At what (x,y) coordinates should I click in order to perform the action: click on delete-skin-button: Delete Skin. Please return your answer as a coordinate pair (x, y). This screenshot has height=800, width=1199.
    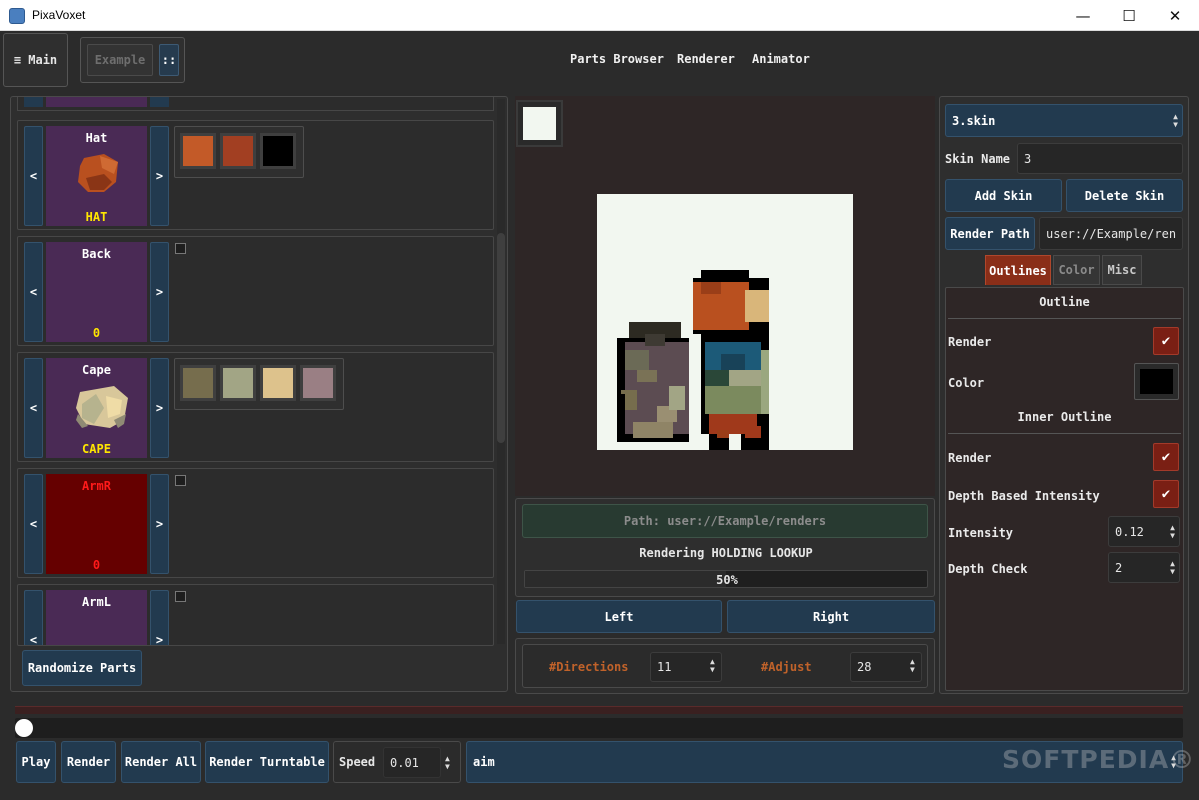
    Looking at the image, I should click on (1124, 195).